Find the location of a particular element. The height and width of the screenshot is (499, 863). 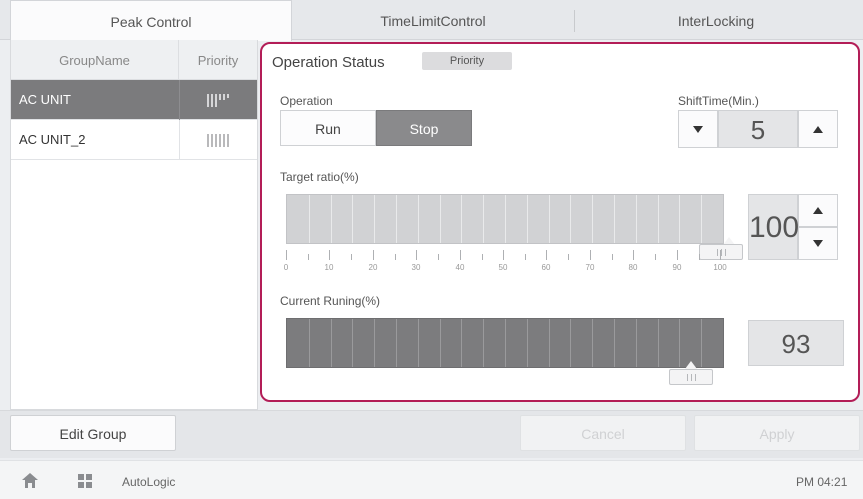

scale-tick-label: 20 is located at coordinates (373, 267).